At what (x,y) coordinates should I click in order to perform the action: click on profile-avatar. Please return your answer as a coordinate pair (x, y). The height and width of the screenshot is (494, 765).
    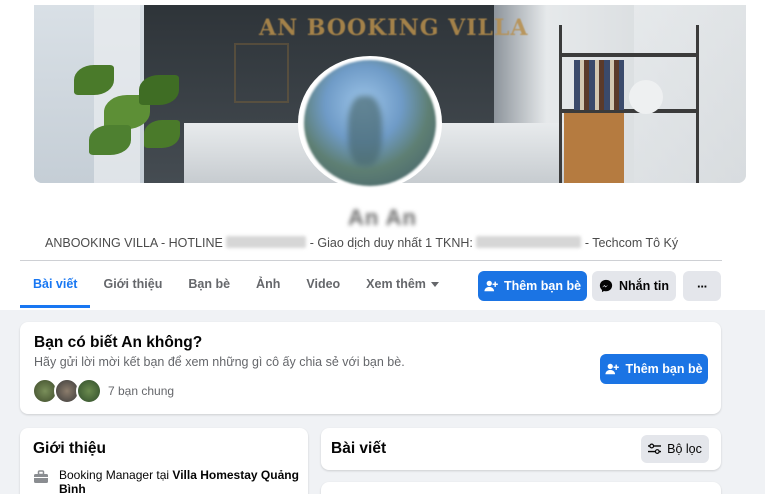
    Looking at the image, I should click on (370, 123).